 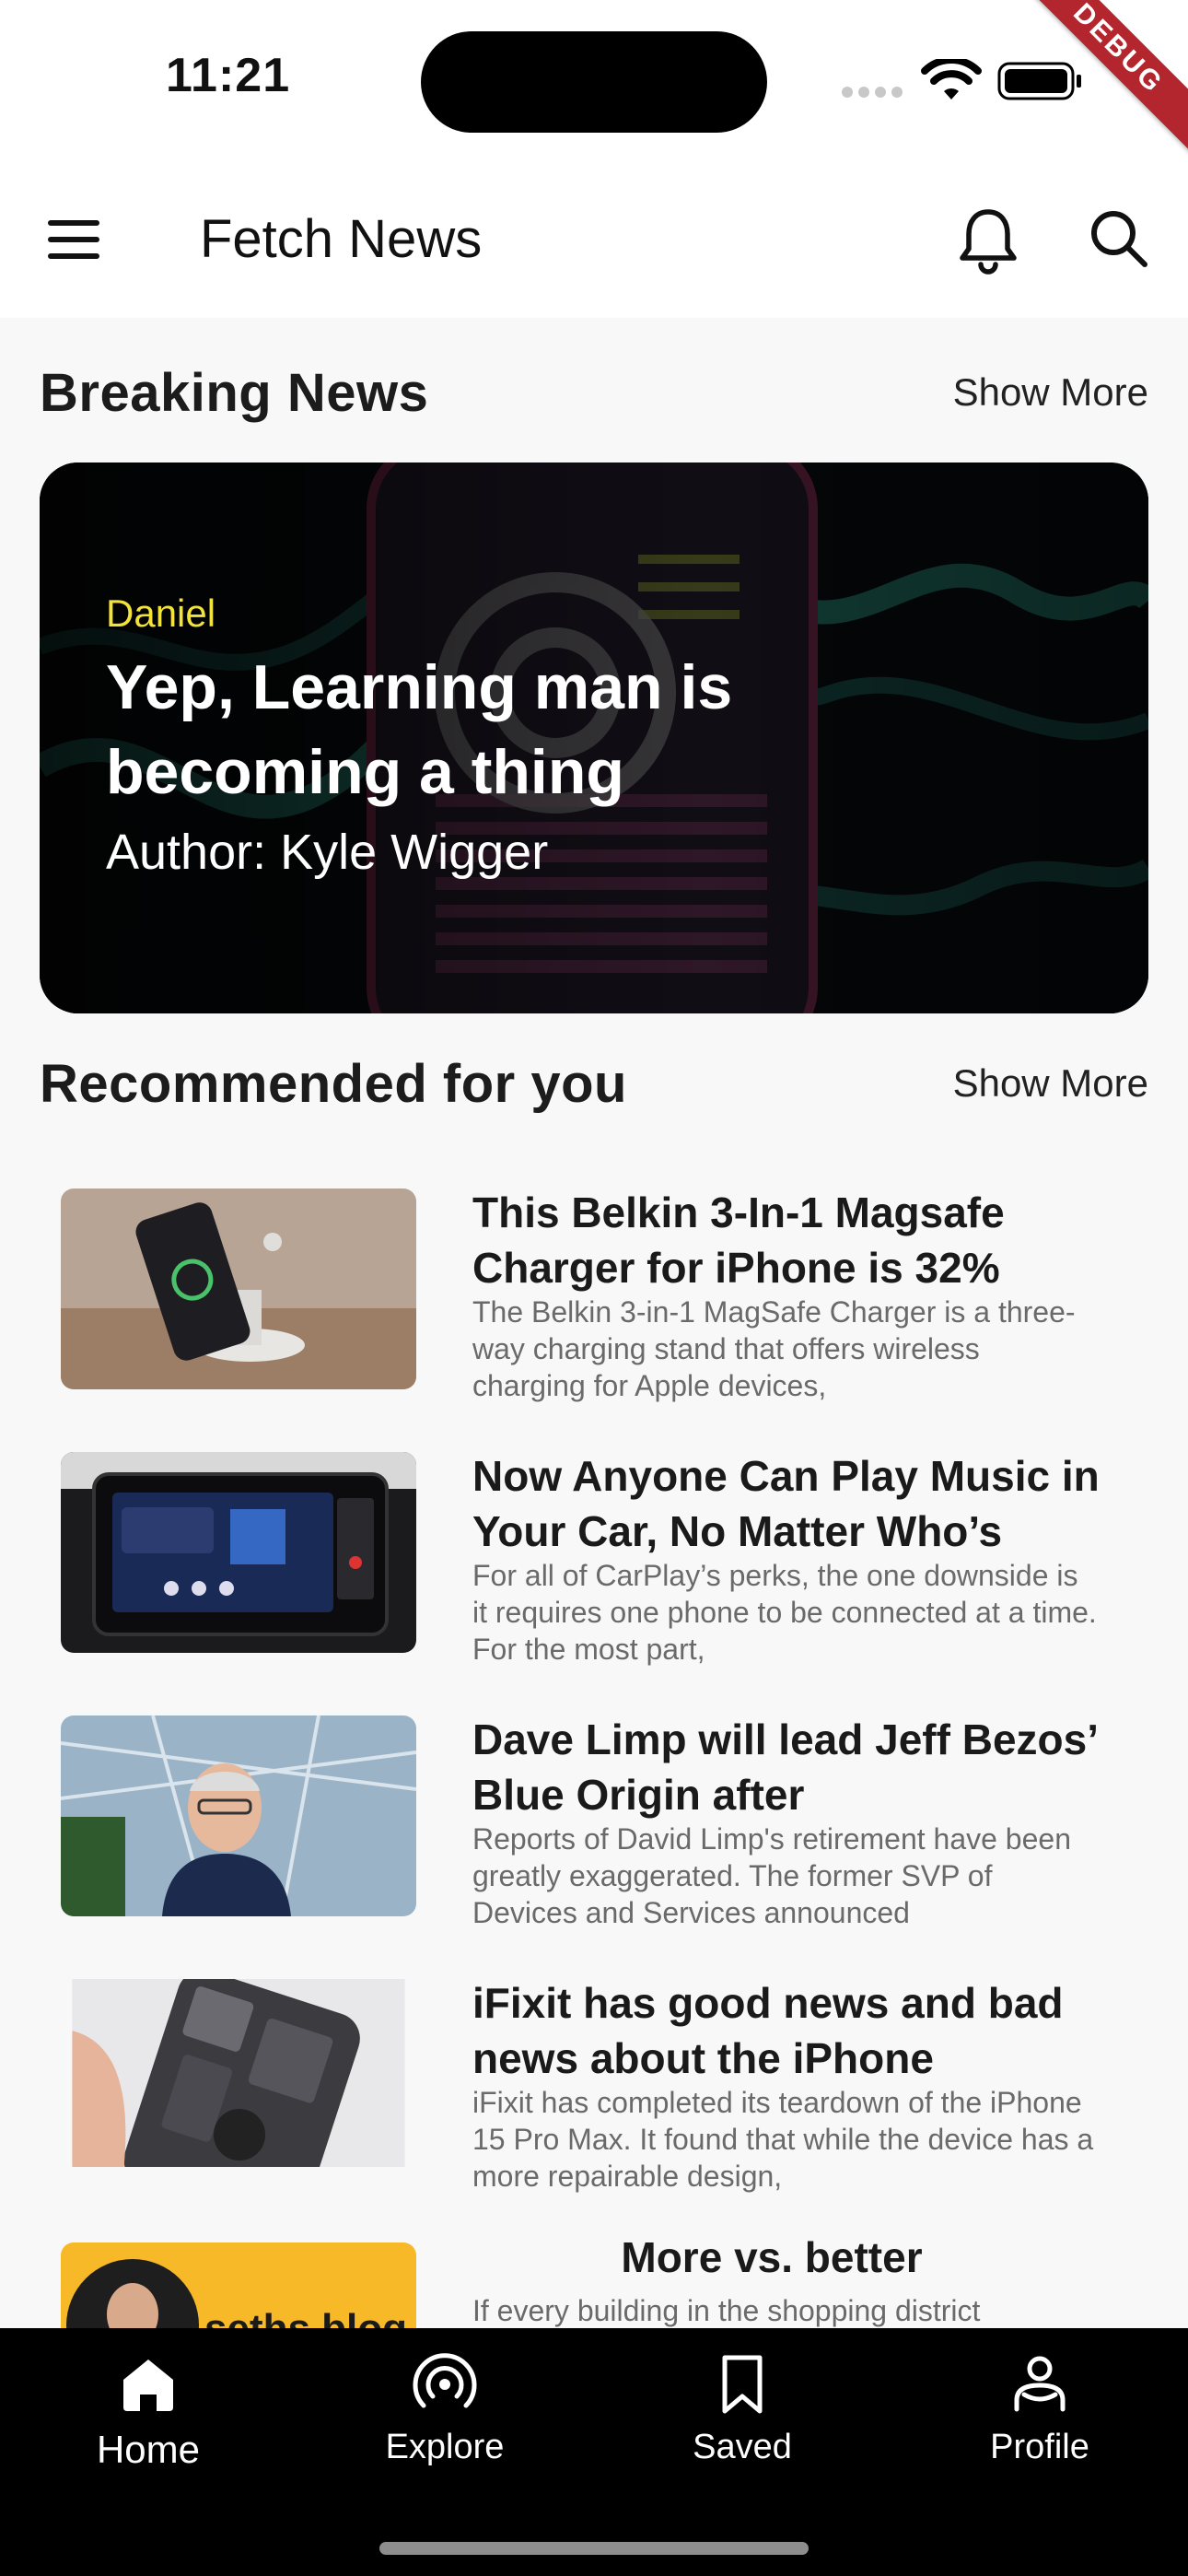 I want to click on cellular-signal-icon, so click(x=872, y=92).